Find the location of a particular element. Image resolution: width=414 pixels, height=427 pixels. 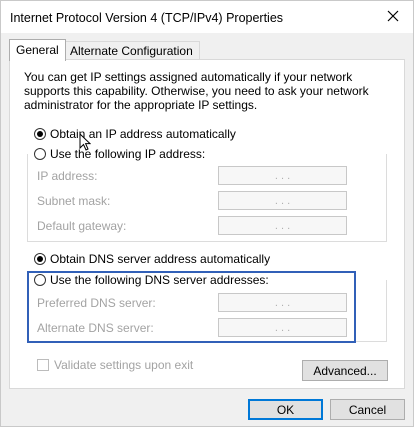

ok-button: OK is located at coordinates (285, 409).